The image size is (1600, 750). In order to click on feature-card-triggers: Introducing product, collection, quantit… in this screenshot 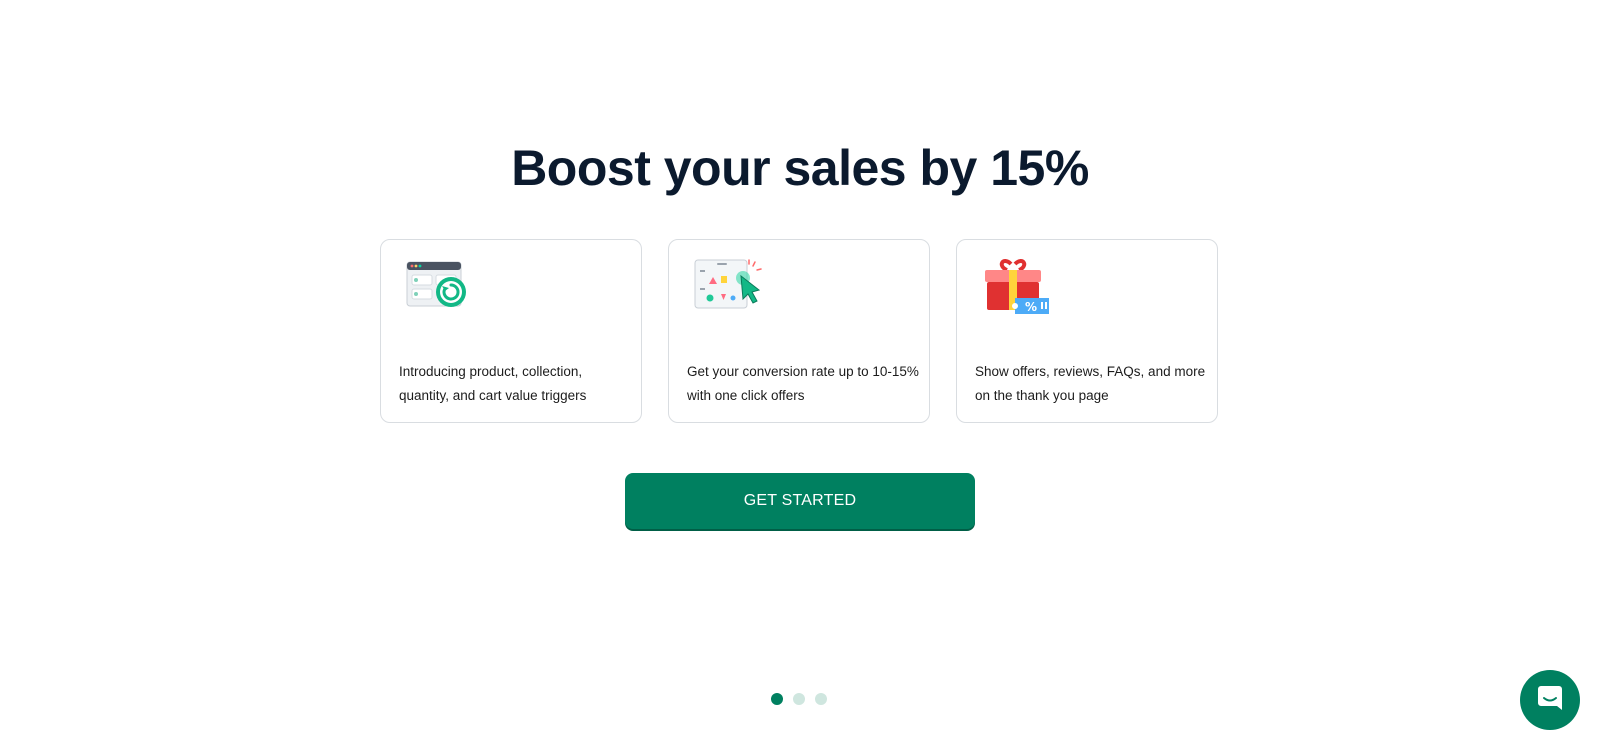, I will do `click(511, 331)`.